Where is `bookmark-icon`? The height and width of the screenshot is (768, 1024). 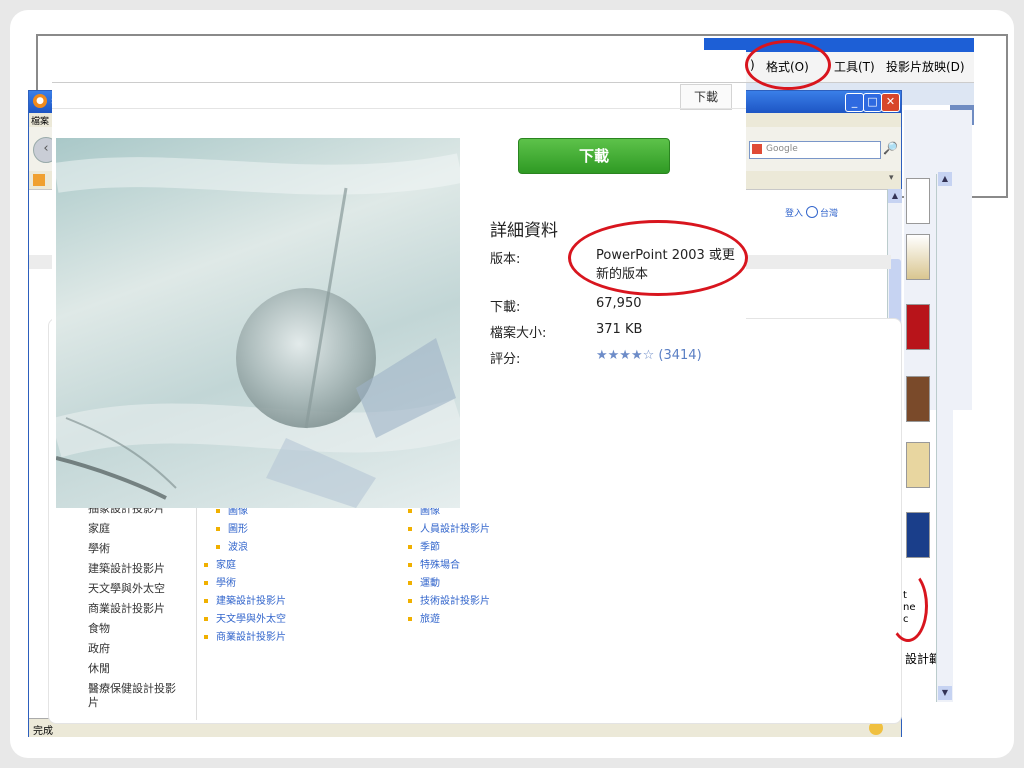
bookmark-icon is located at coordinates (39, 180).